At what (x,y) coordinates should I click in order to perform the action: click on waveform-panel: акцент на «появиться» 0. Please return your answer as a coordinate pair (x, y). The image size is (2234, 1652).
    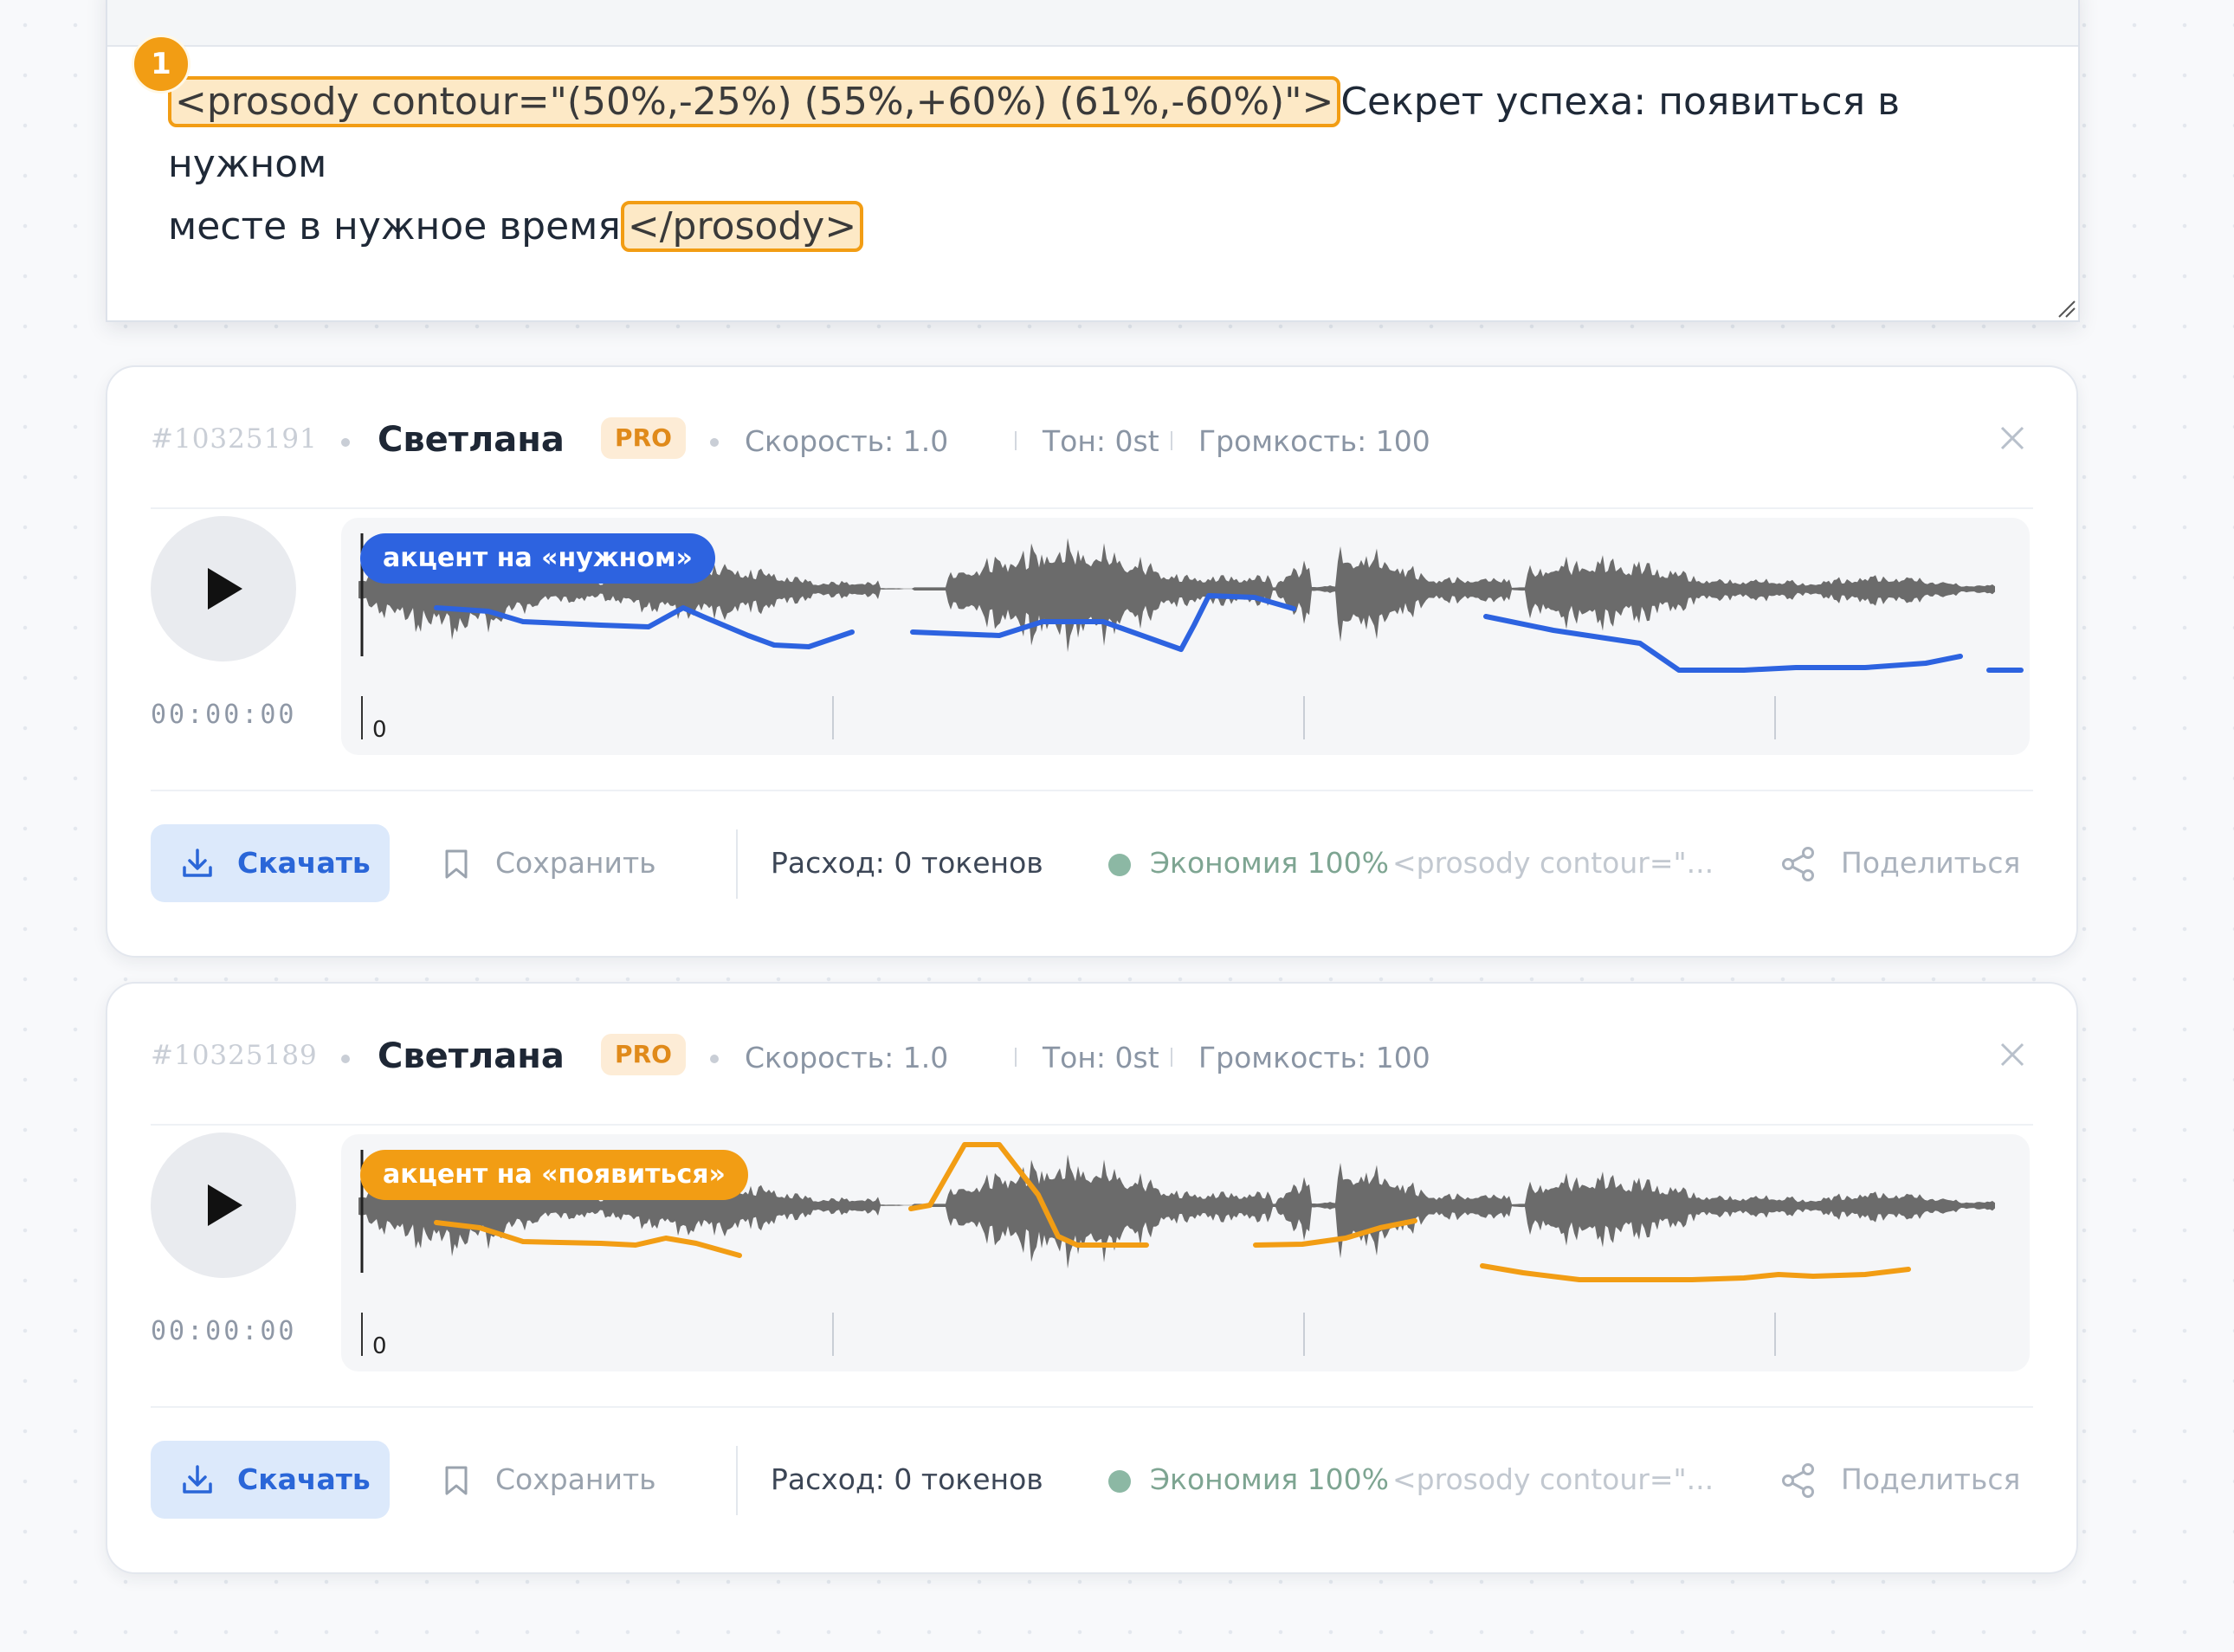
    Looking at the image, I should click on (1186, 1252).